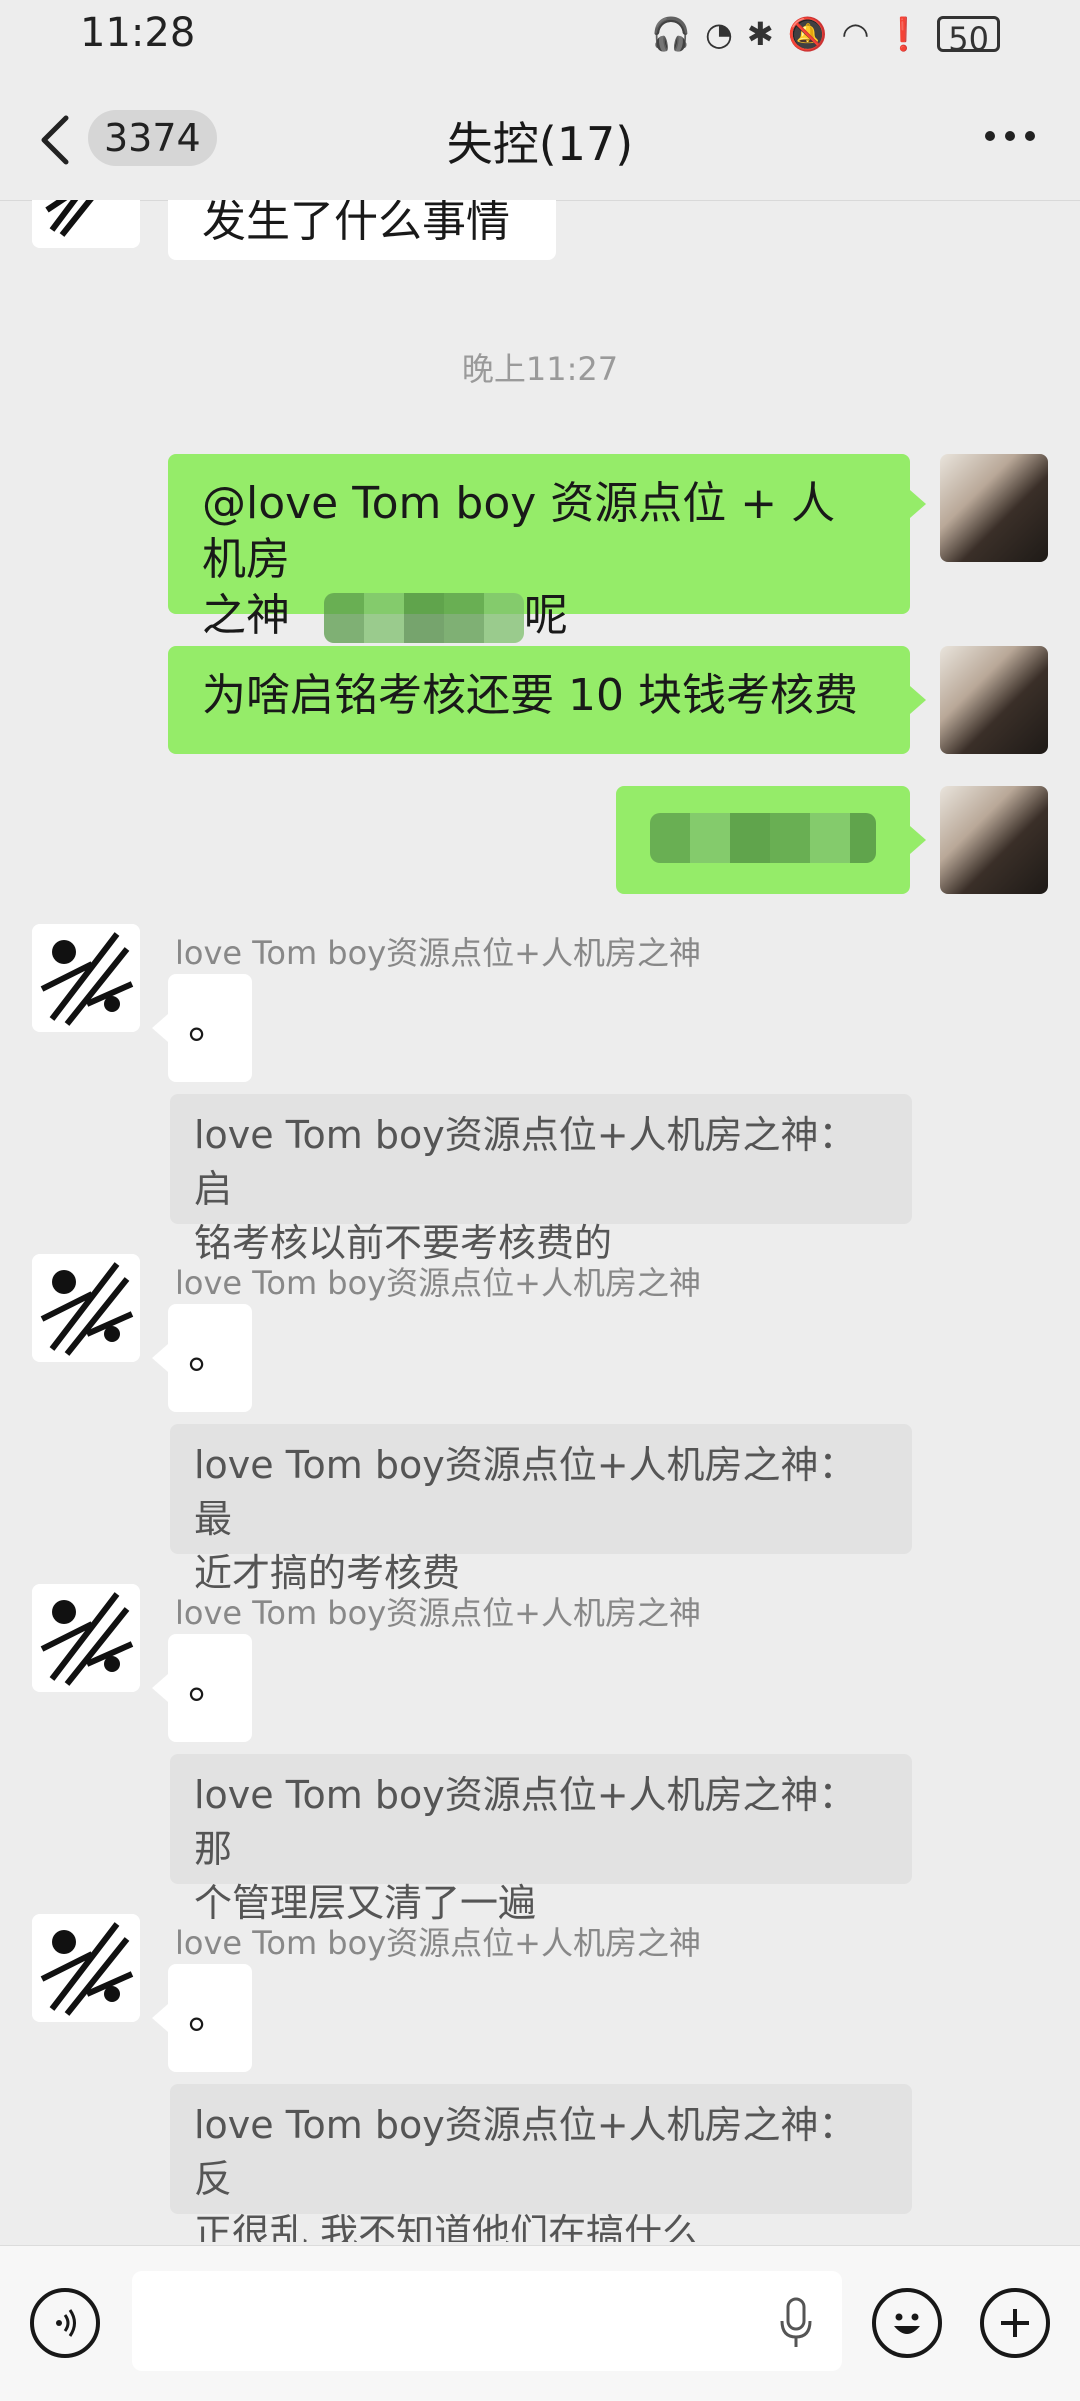 Image resolution: width=1080 pixels, height=2401 pixels. I want to click on headphones-icon: 🎧, so click(671, 34).